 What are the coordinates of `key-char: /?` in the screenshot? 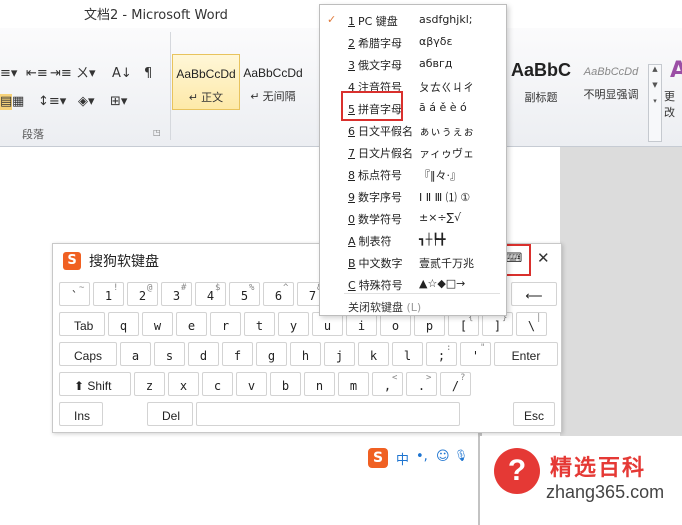 It's located at (455, 384).